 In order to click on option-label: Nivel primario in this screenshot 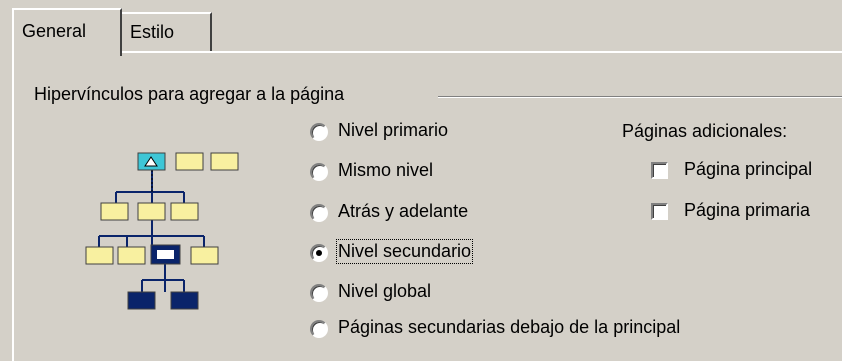, I will do `click(393, 130)`.